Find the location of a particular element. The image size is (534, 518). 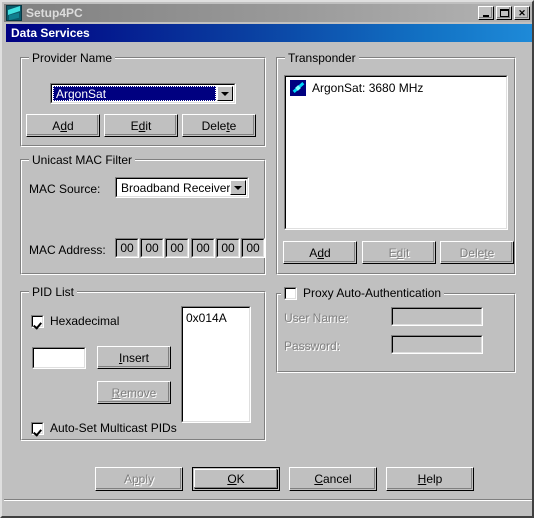

pid-list-group-label: PID List is located at coordinates (53, 292).